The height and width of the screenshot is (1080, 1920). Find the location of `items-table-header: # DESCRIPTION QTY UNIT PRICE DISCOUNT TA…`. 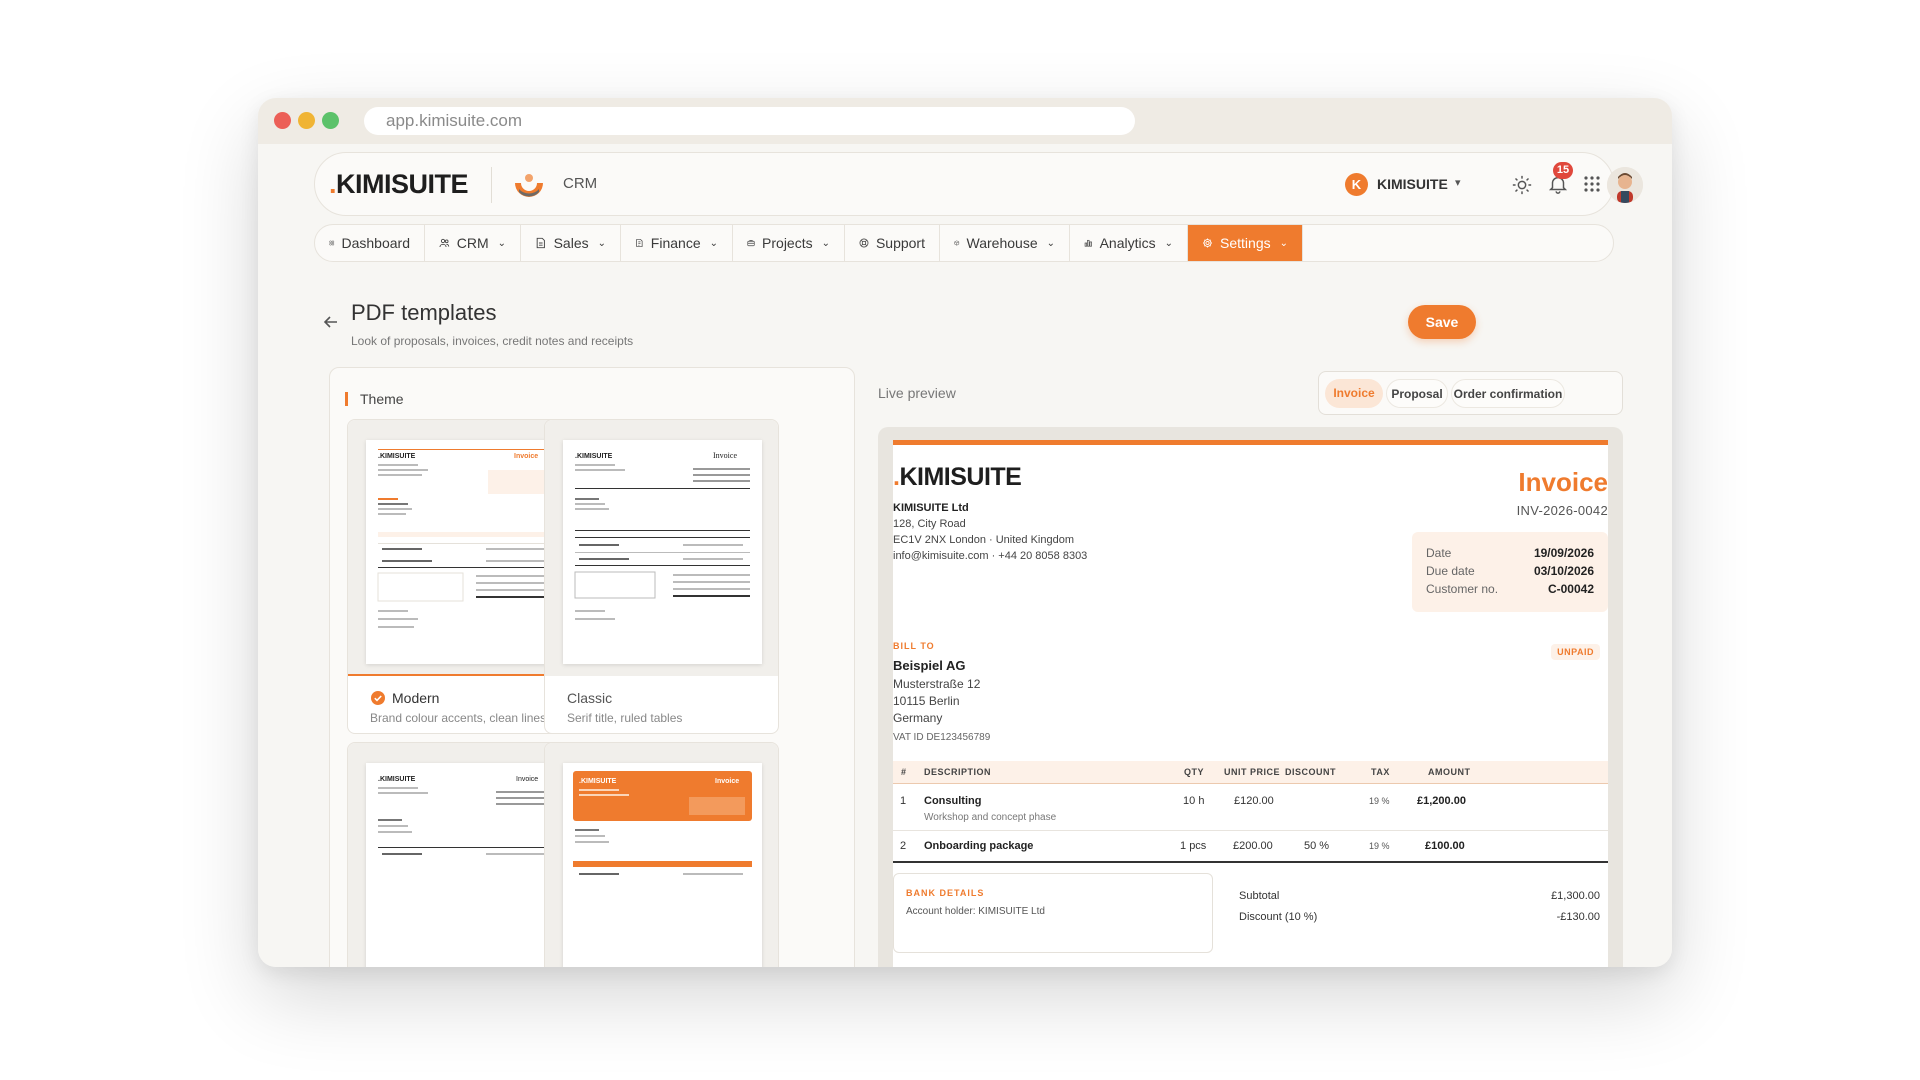

items-table-header: # DESCRIPTION QTY UNIT PRICE DISCOUNT TA… is located at coordinates (1250, 772).